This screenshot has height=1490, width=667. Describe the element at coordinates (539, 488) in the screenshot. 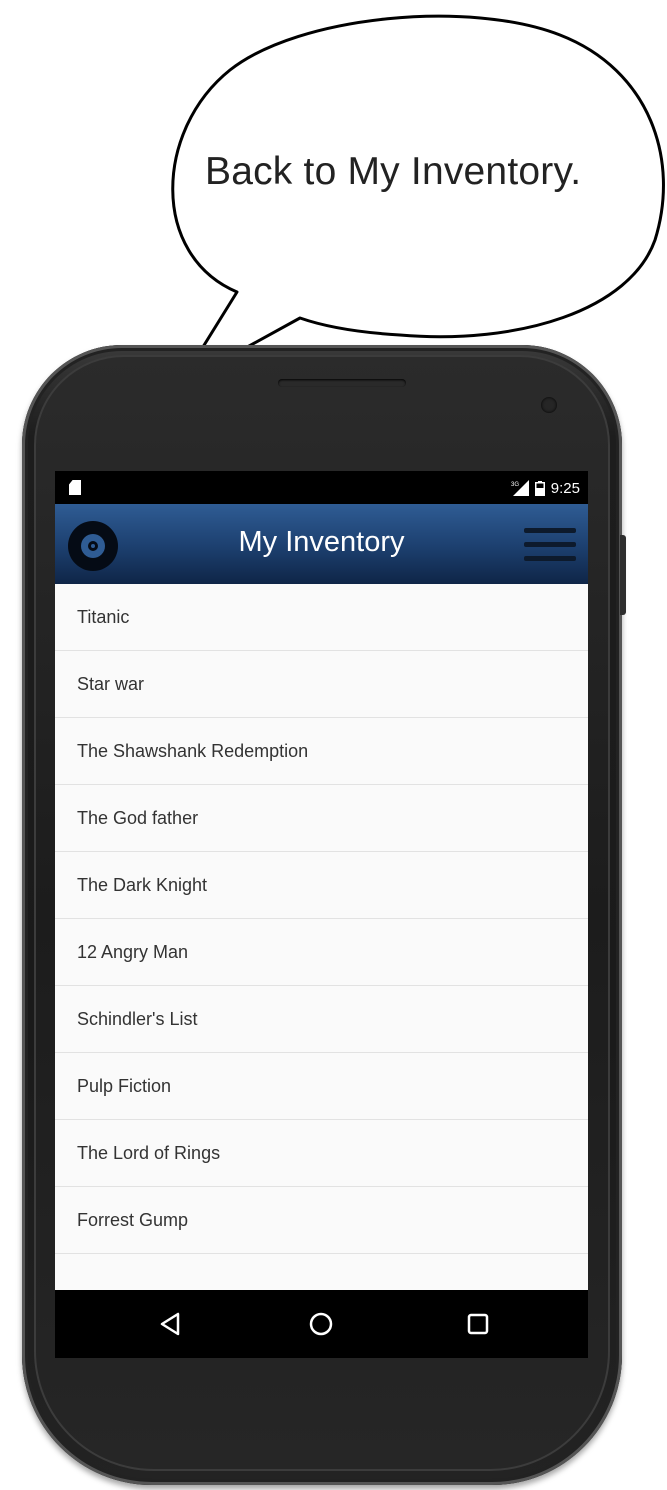

I see `battery-icon` at that location.